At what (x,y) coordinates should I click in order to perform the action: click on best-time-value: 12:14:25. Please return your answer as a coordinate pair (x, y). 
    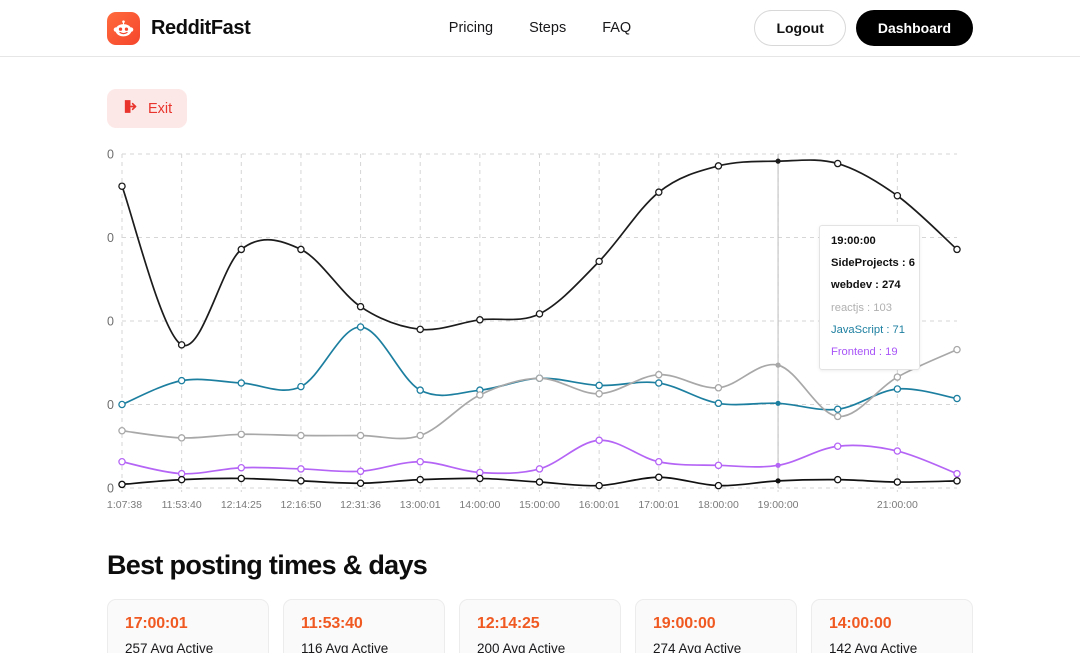
    Looking at the image, I should click on (508, 623).